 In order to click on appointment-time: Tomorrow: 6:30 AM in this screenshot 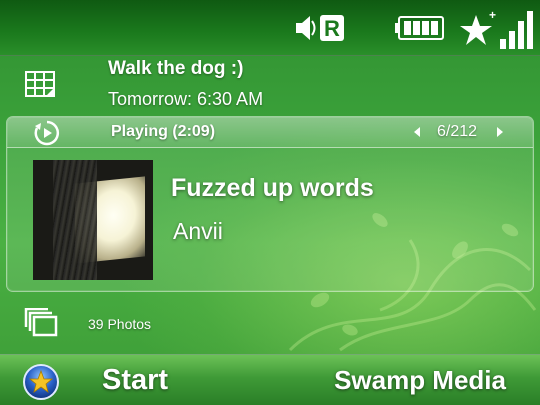, I will do `click(186, 99)`.